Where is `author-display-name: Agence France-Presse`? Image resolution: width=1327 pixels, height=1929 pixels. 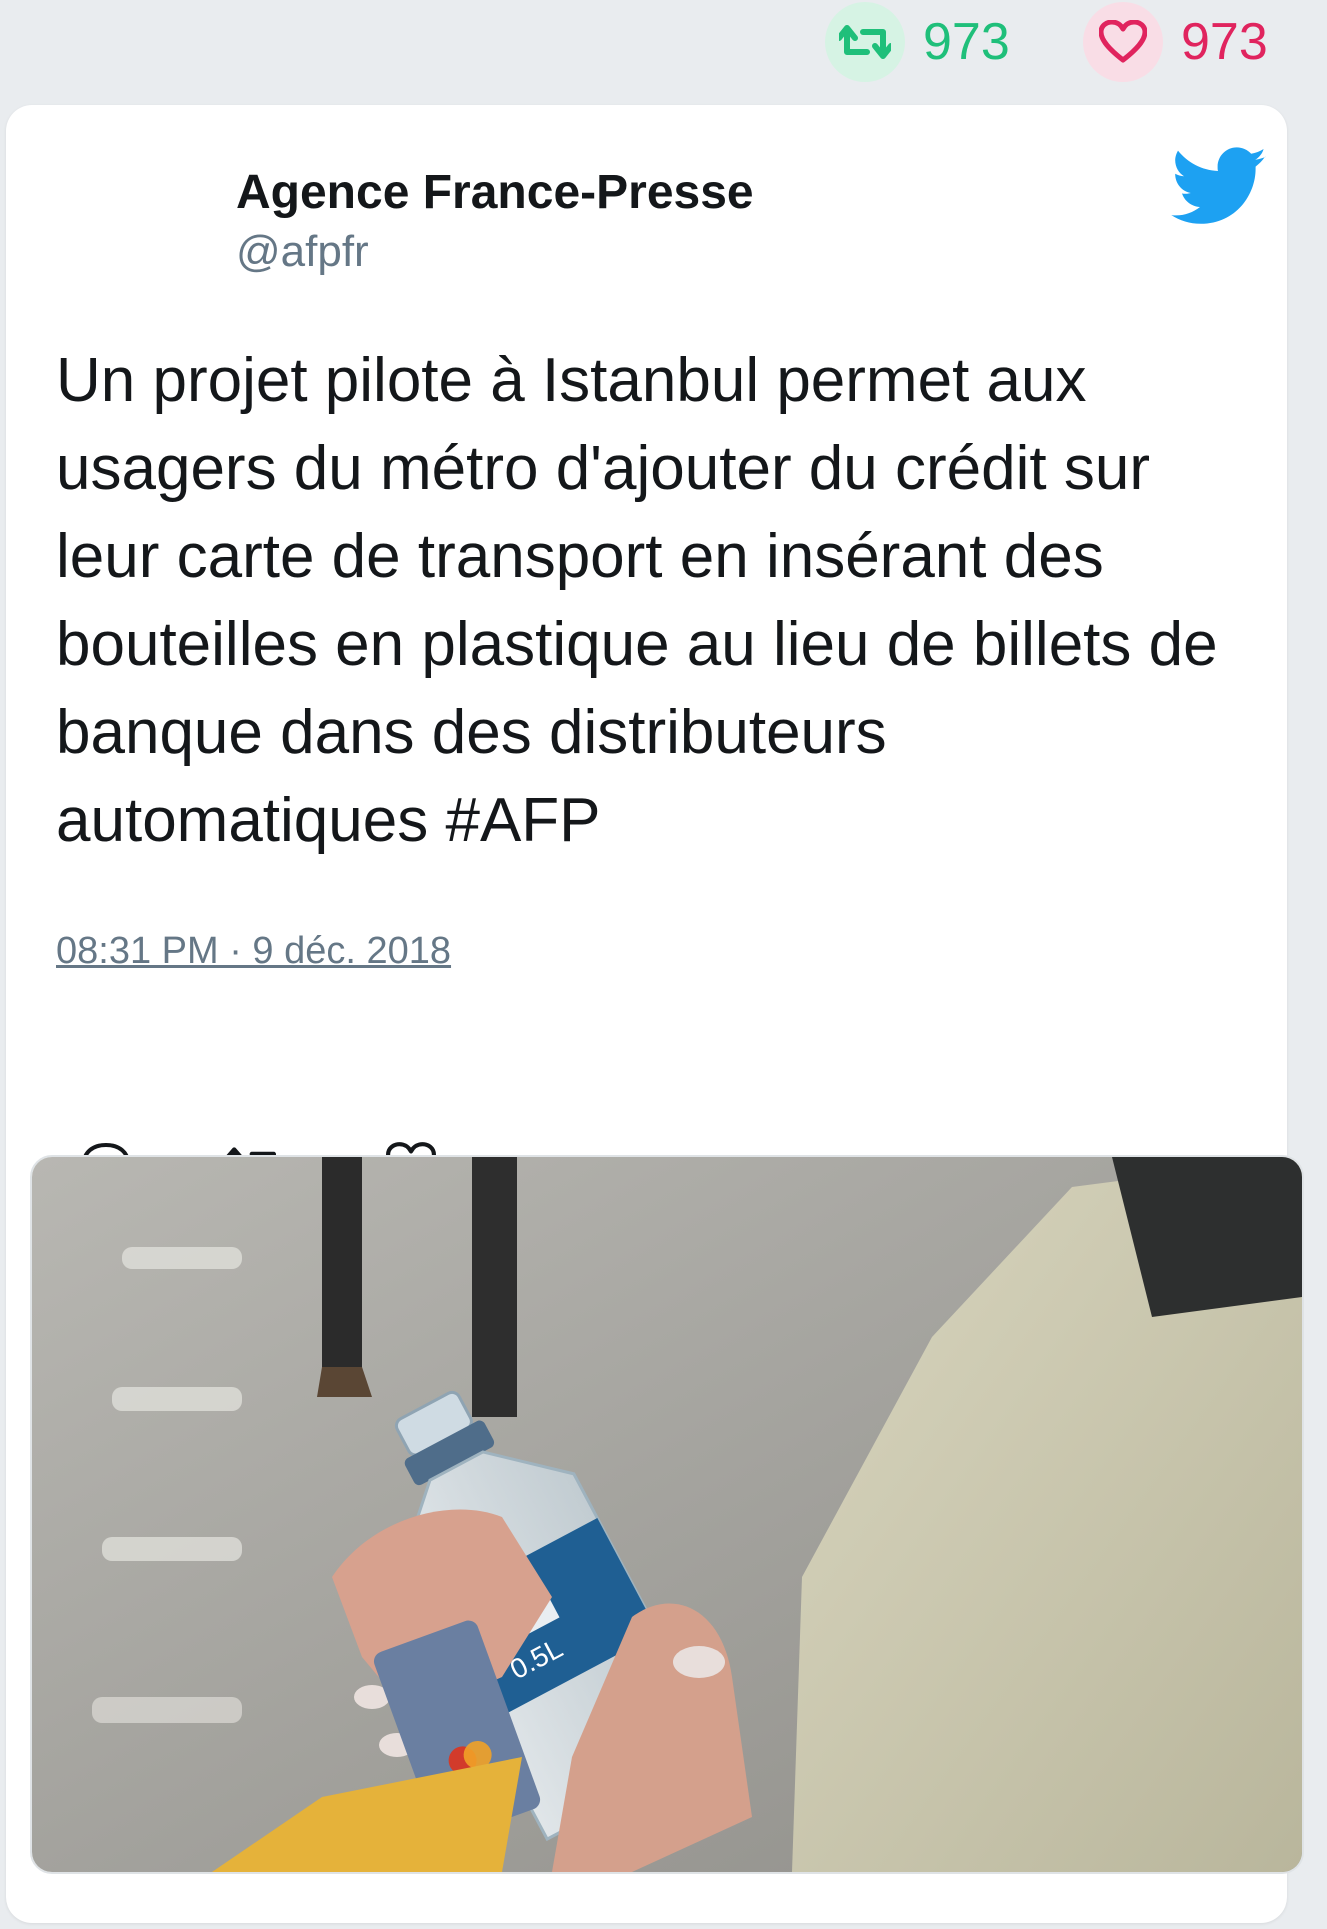
author-display-name: Agence France-Presse is located at coordinates (495, 192).